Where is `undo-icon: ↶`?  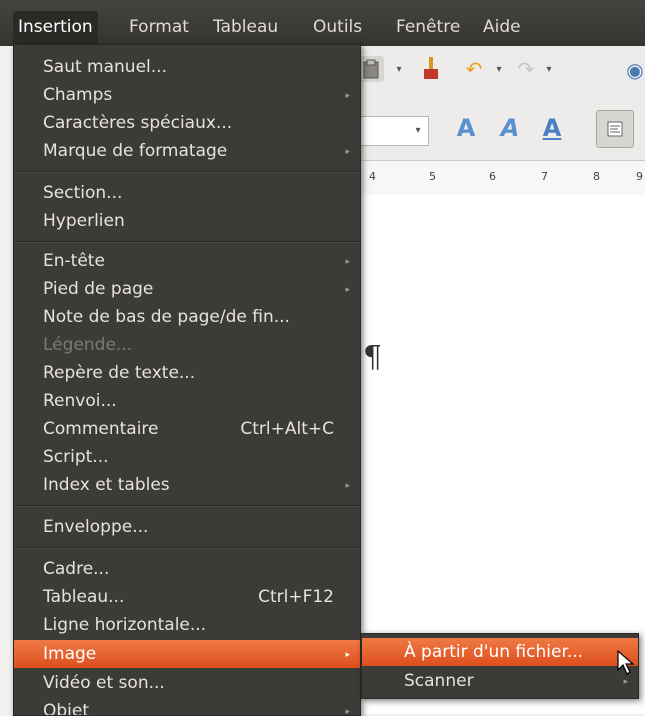
undo-icon: ↶ is located at coordinates (474, 69).